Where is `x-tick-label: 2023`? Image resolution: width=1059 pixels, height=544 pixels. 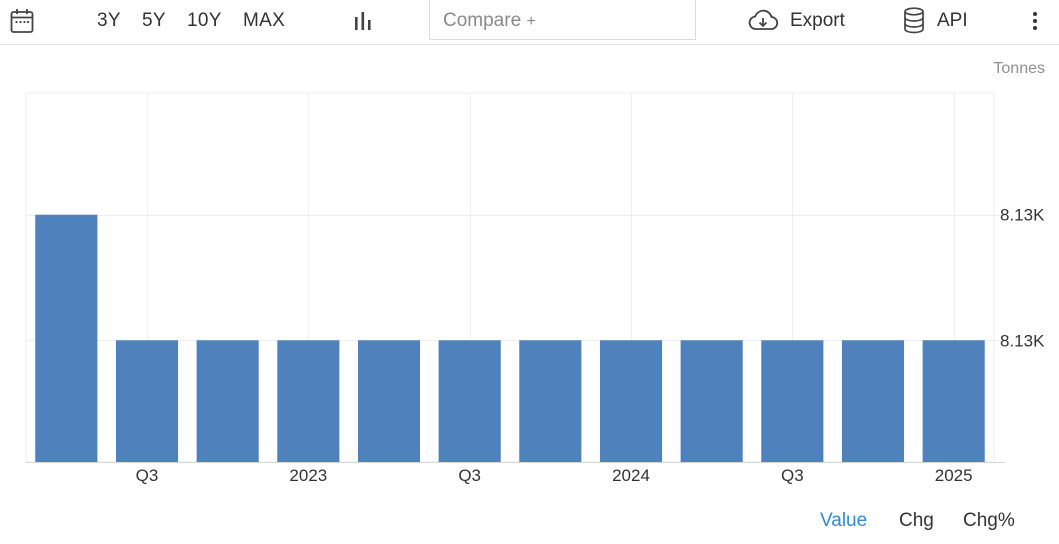 x-tick-label: 2023 is located at coordinates (308, 475).